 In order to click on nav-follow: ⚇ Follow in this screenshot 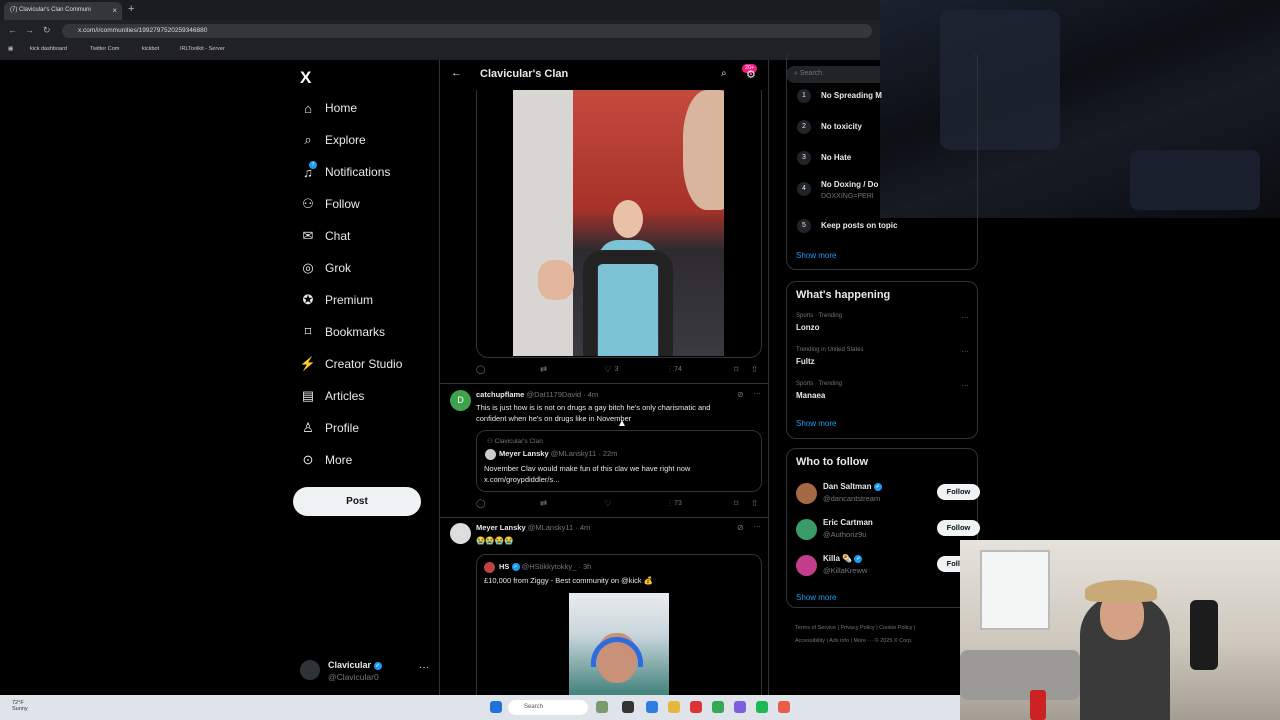, I will do `click(330, 204)`.